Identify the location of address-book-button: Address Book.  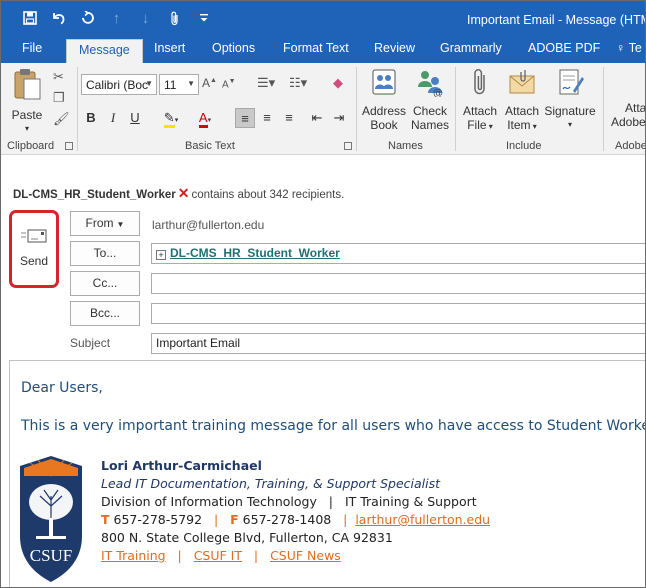
(384, 99).